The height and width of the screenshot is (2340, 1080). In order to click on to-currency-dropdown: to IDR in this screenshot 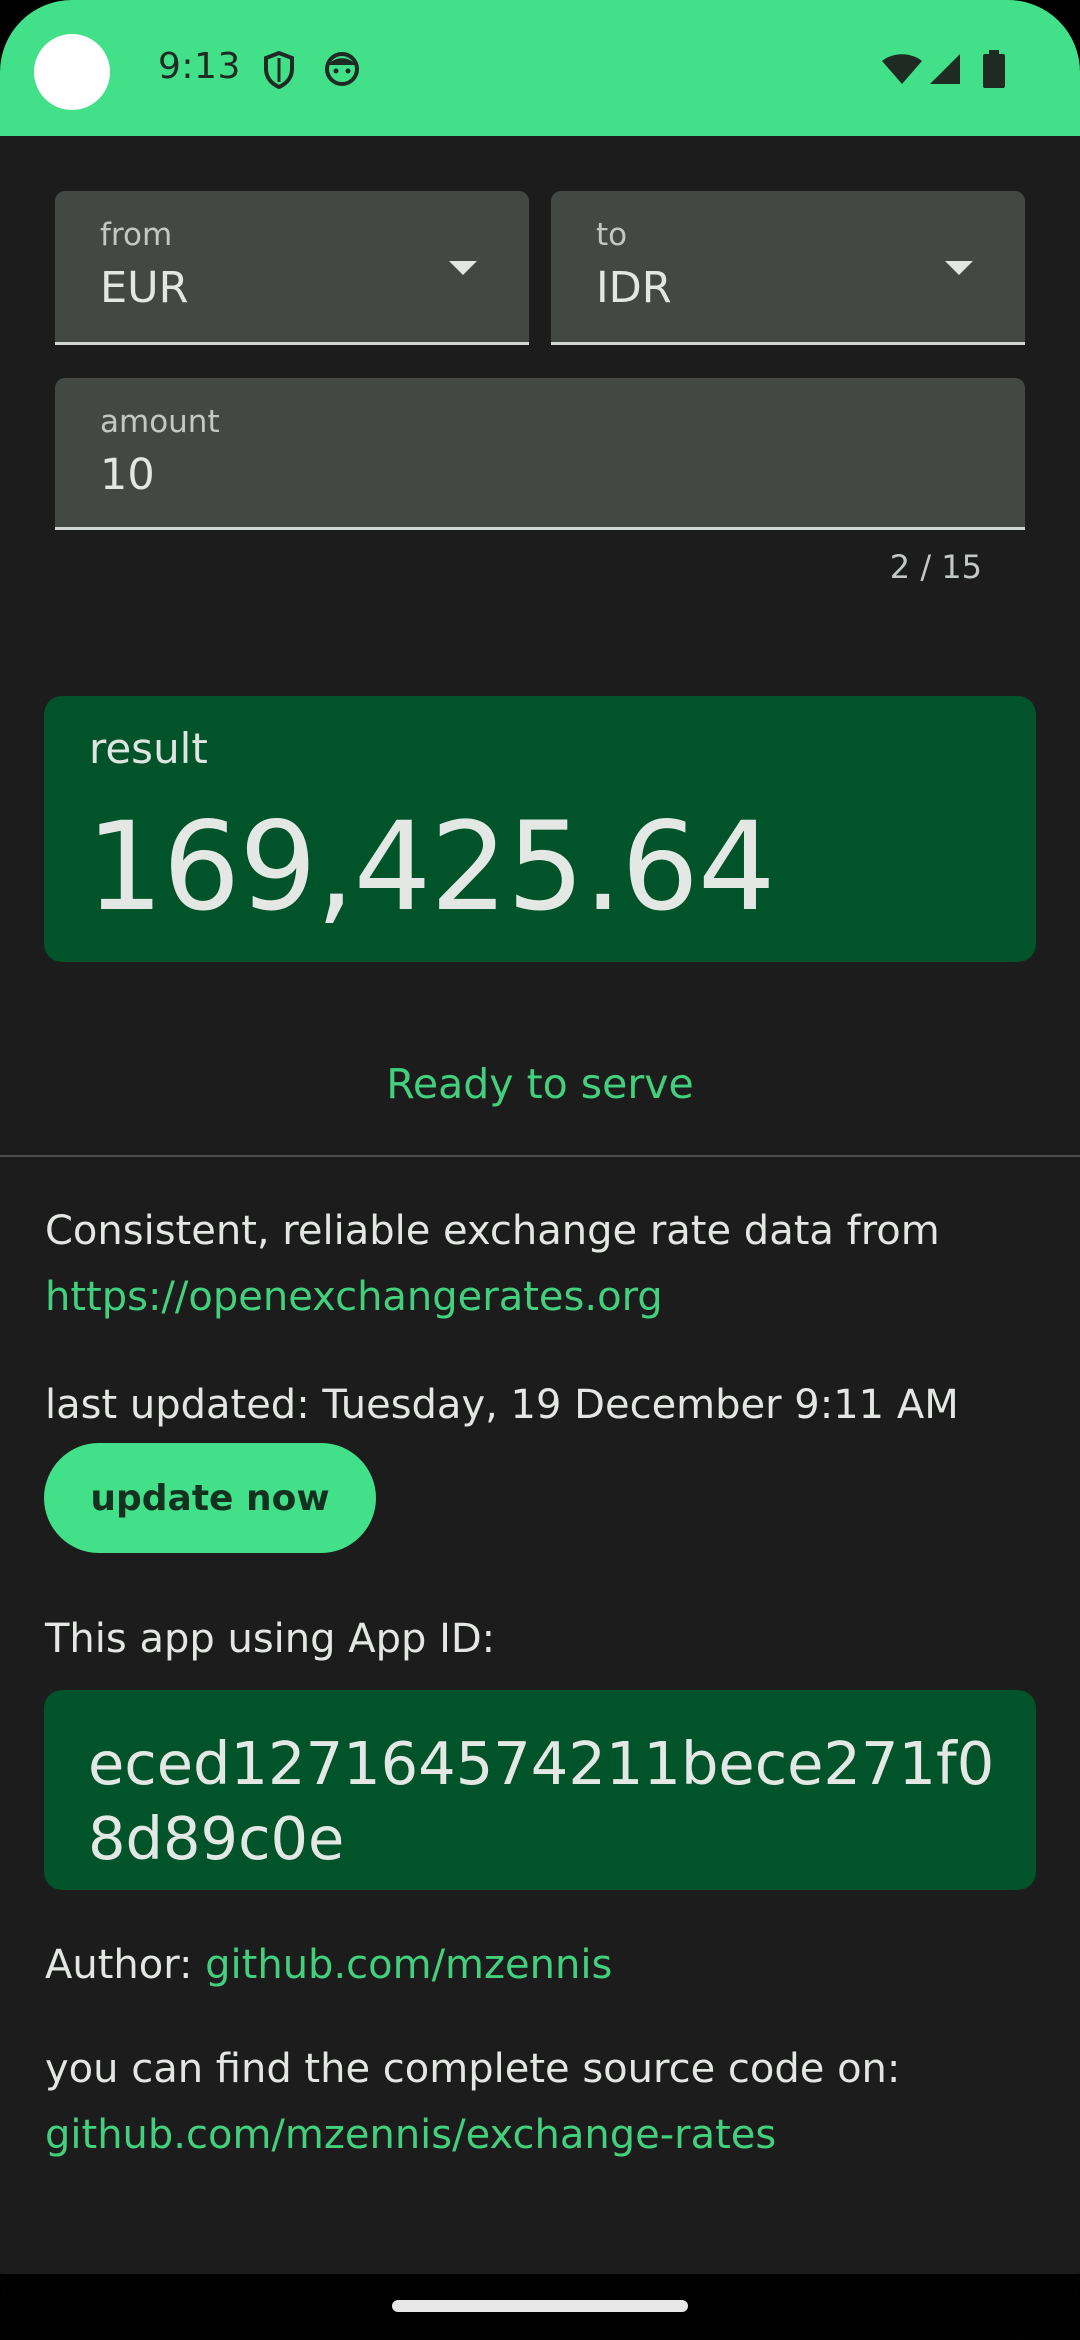, I will do `click(788, 268)`.